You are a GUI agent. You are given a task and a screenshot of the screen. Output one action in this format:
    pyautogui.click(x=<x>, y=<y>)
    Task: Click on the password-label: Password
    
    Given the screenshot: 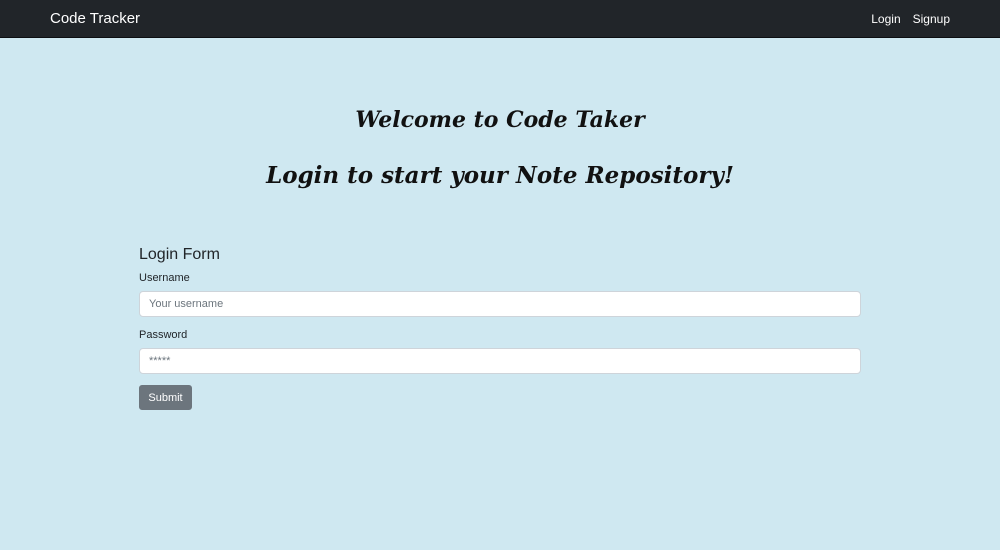 What is the action you would take?
    pyautogui.click(x=163, y=335)
    